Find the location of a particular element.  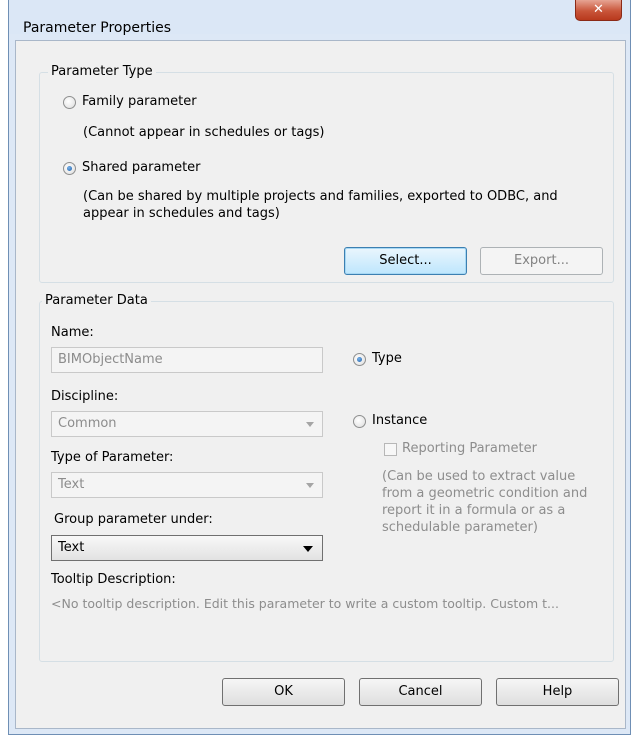

close-button: ✕ is located at coordinates (598, 10).